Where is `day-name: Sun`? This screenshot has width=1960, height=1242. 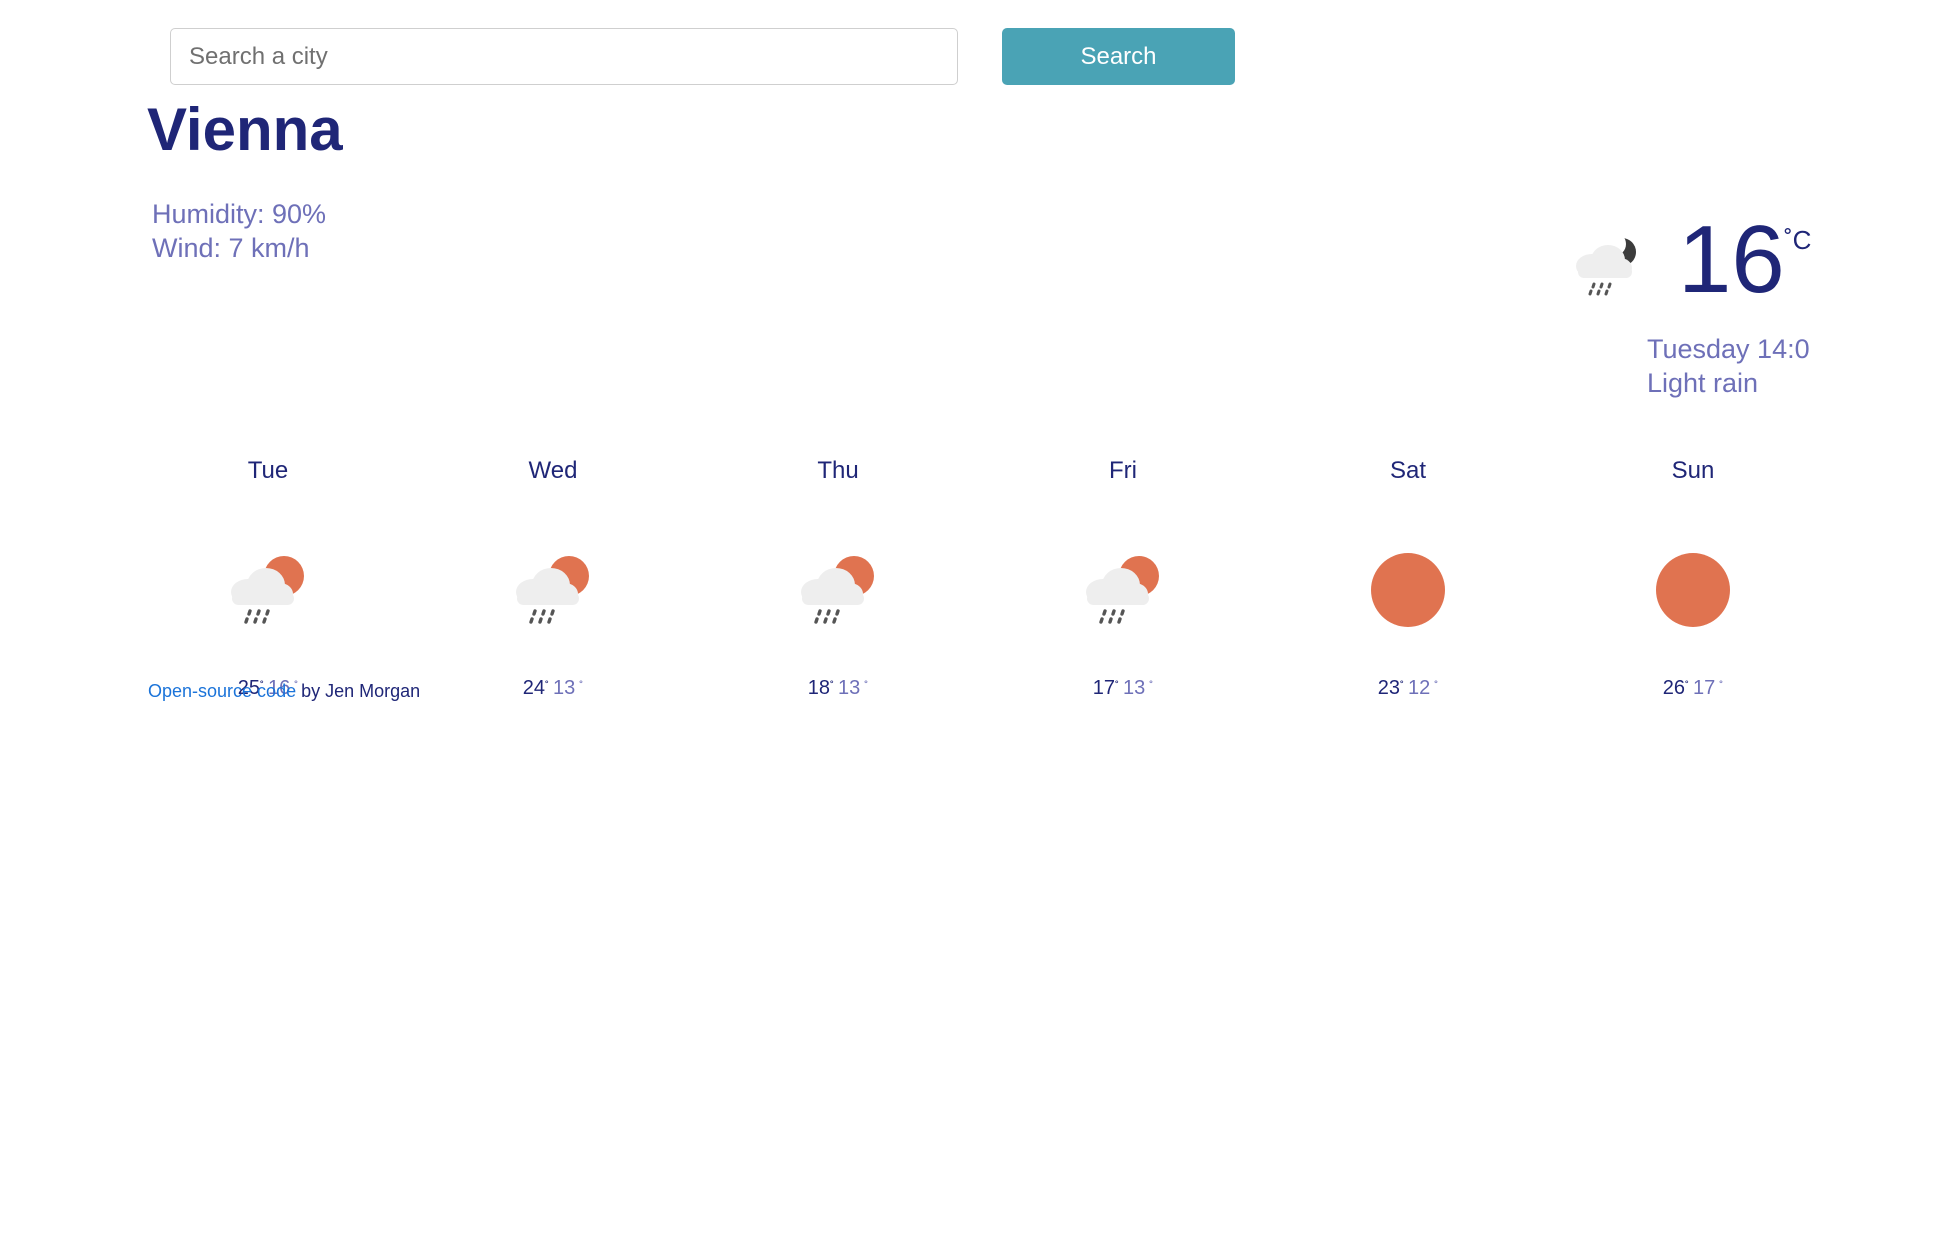 day-name: Sun is located at coordinates (1693, 470).